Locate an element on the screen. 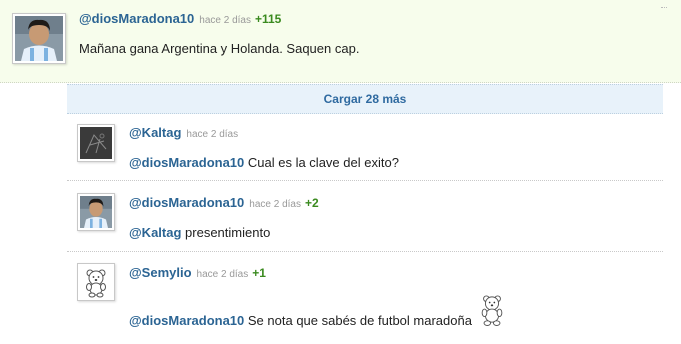 This screenshot has width=681, height=344. post-time: hace 2 días is located at coordinates (225, 20).